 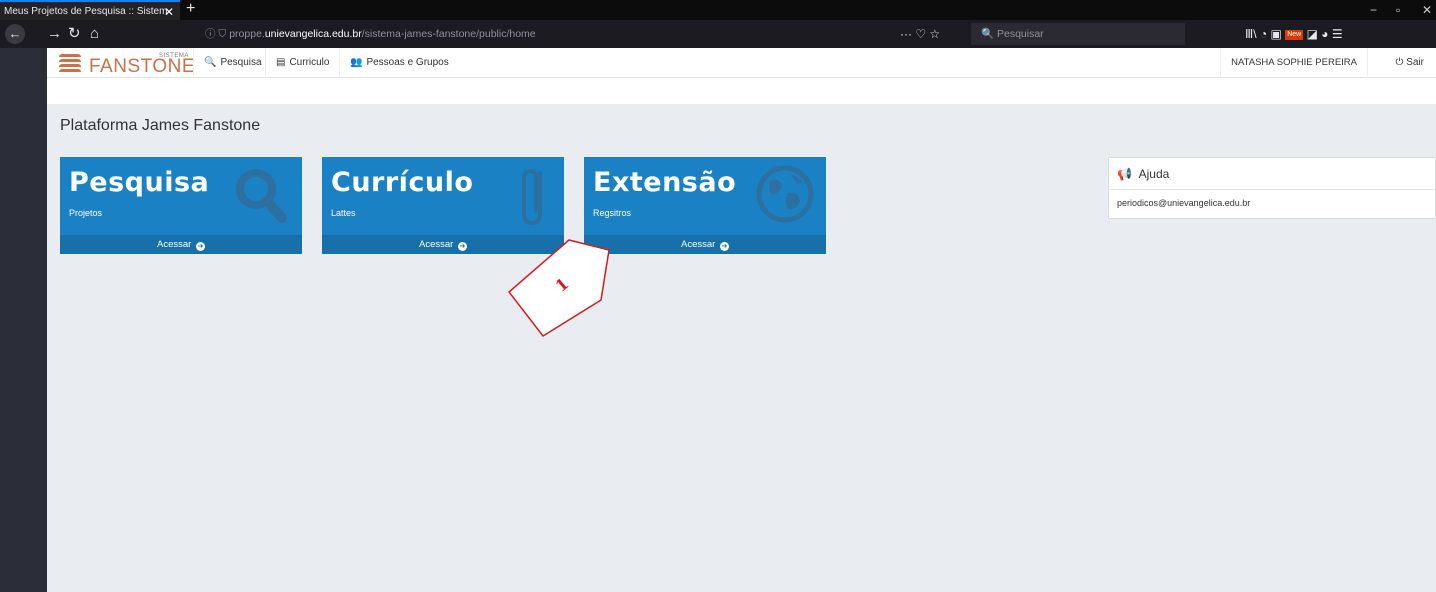 What do you see at coordinates (1399, 62) in the screenshot?
I see `power-icon: ⏻` at bounding box center [1399, 62].